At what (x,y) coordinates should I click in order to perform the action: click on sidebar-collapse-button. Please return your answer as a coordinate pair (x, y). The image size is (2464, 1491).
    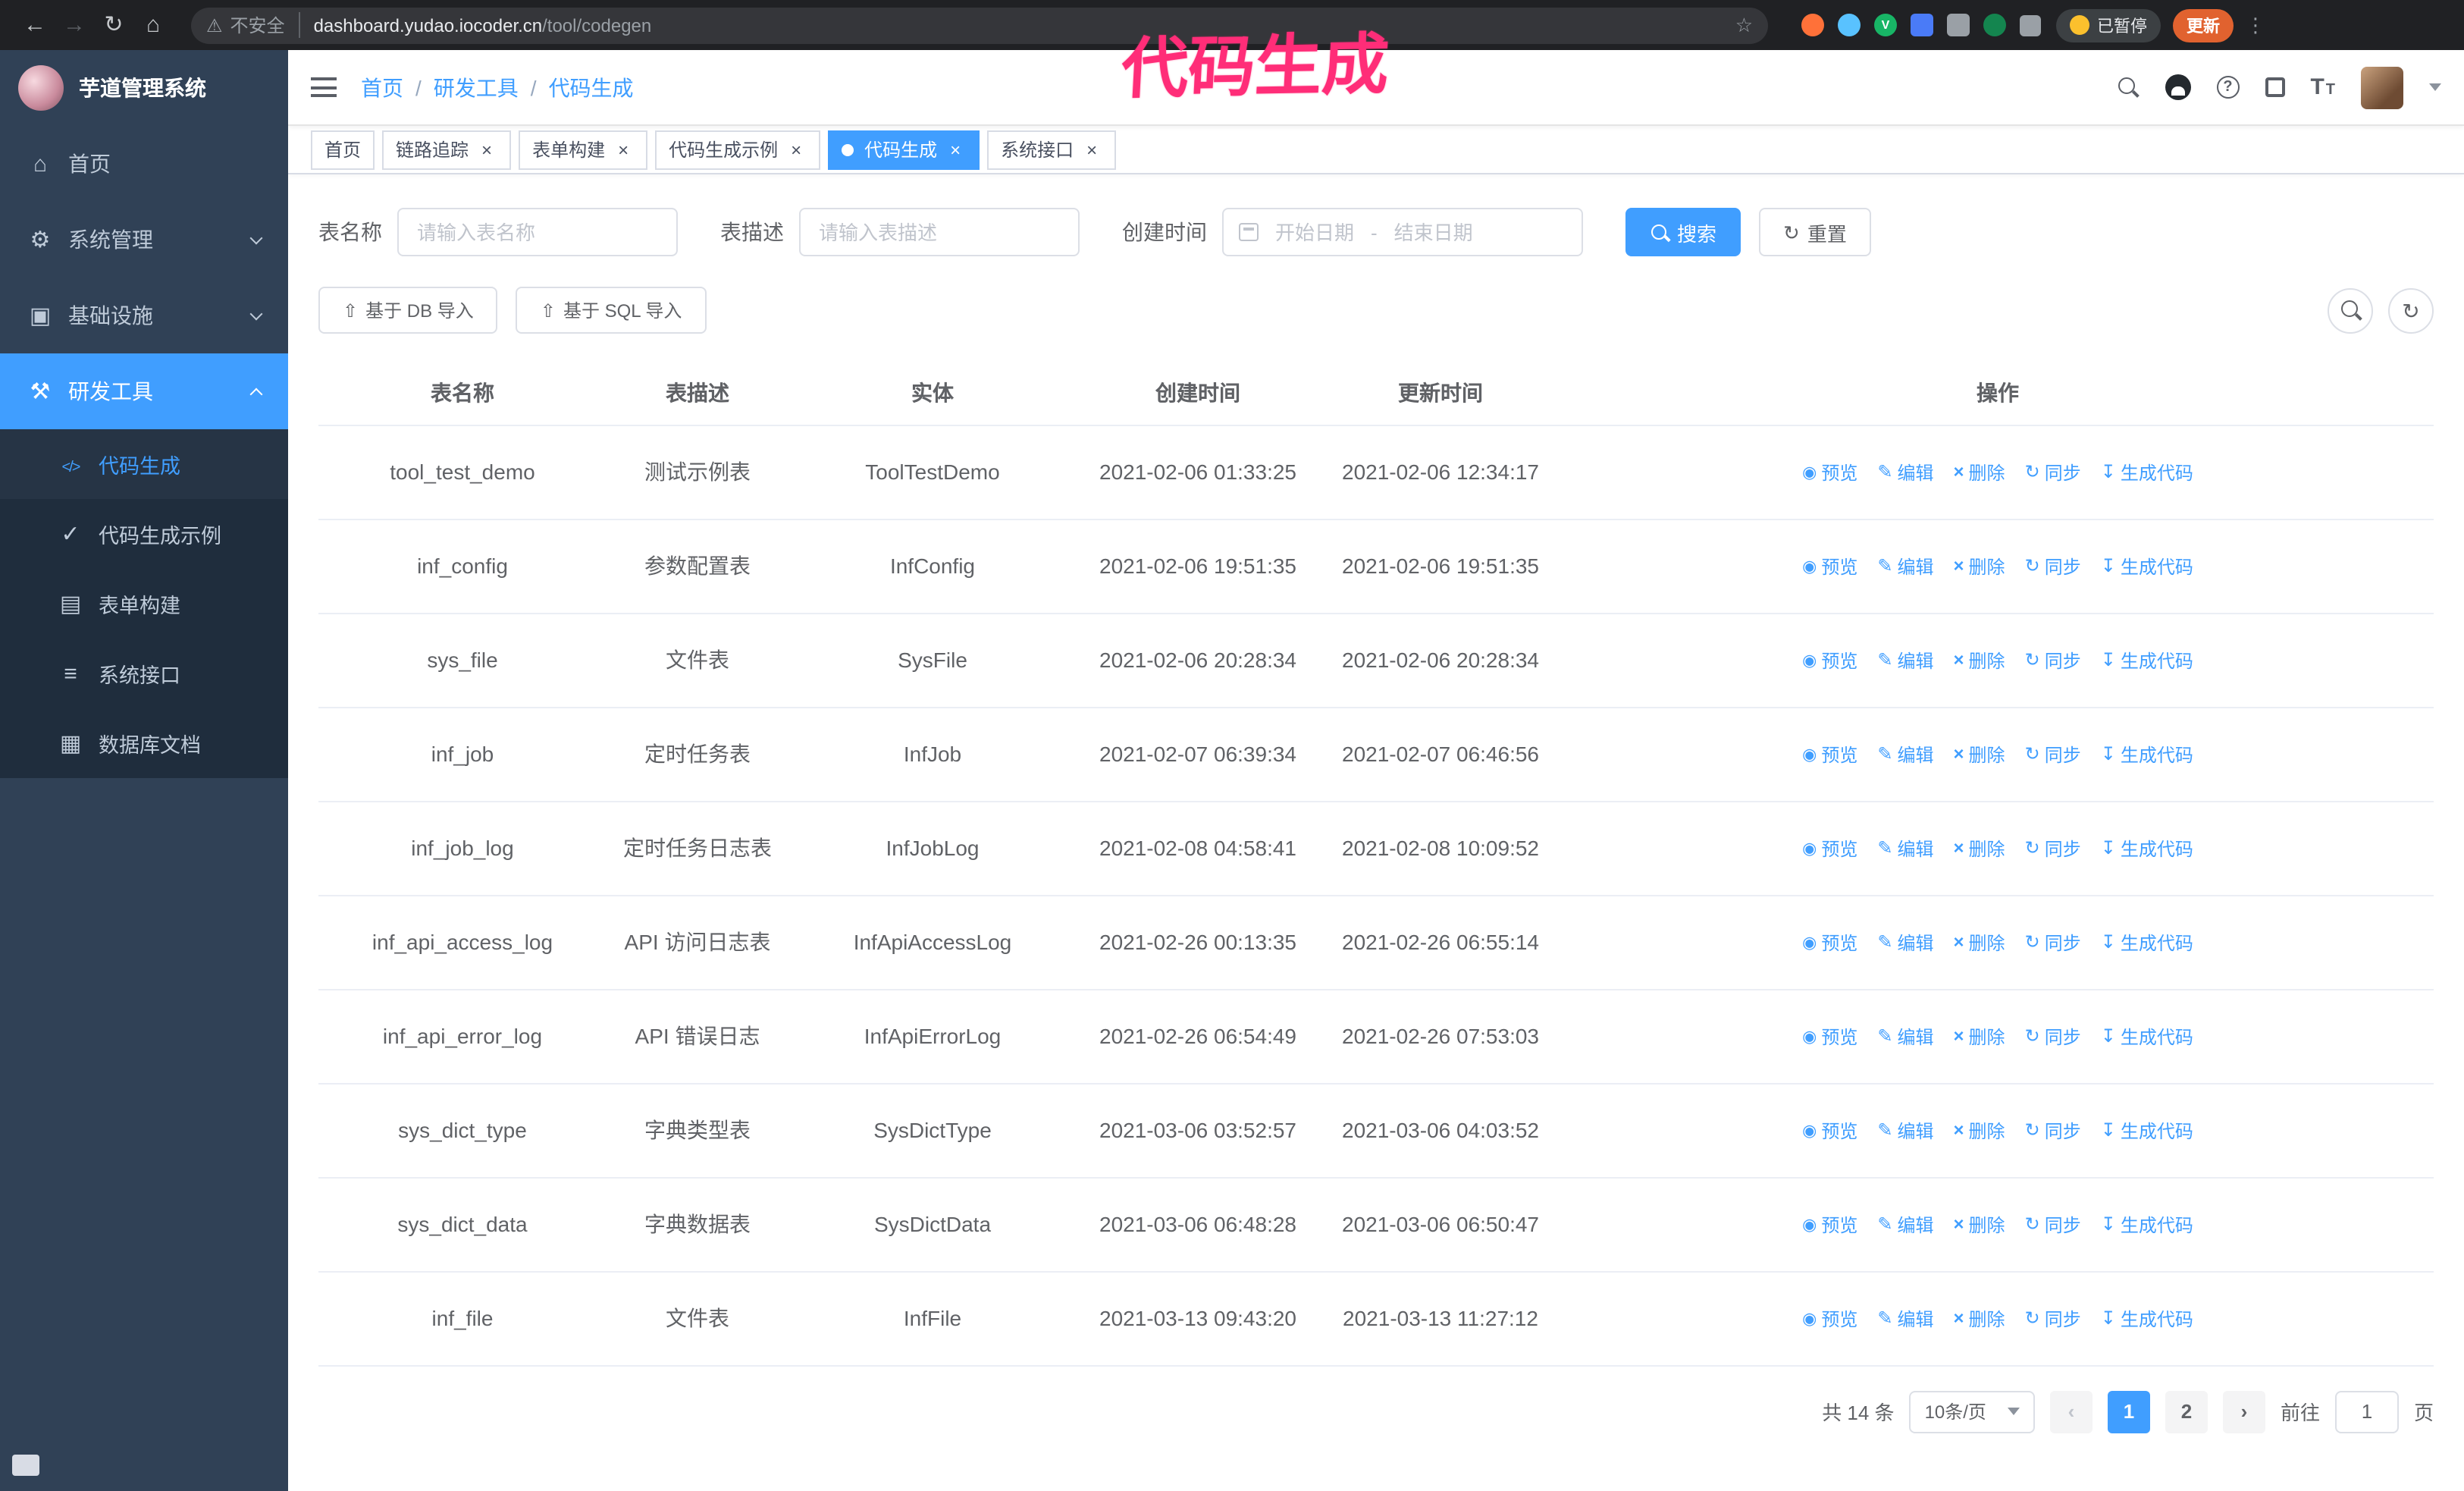
    Looking at the image, I should click on (26, 1465).